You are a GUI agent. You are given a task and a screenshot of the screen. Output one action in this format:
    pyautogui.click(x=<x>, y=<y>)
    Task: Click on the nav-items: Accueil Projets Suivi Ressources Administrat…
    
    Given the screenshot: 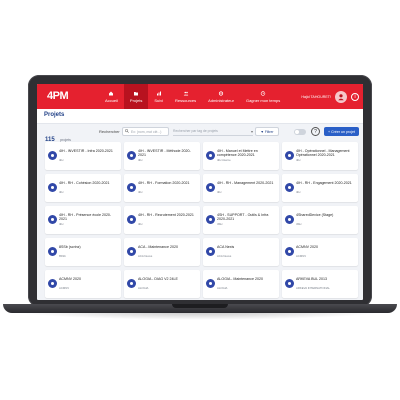 What is the action you would take?
    pyautogui.click(x=192, y=96)
    